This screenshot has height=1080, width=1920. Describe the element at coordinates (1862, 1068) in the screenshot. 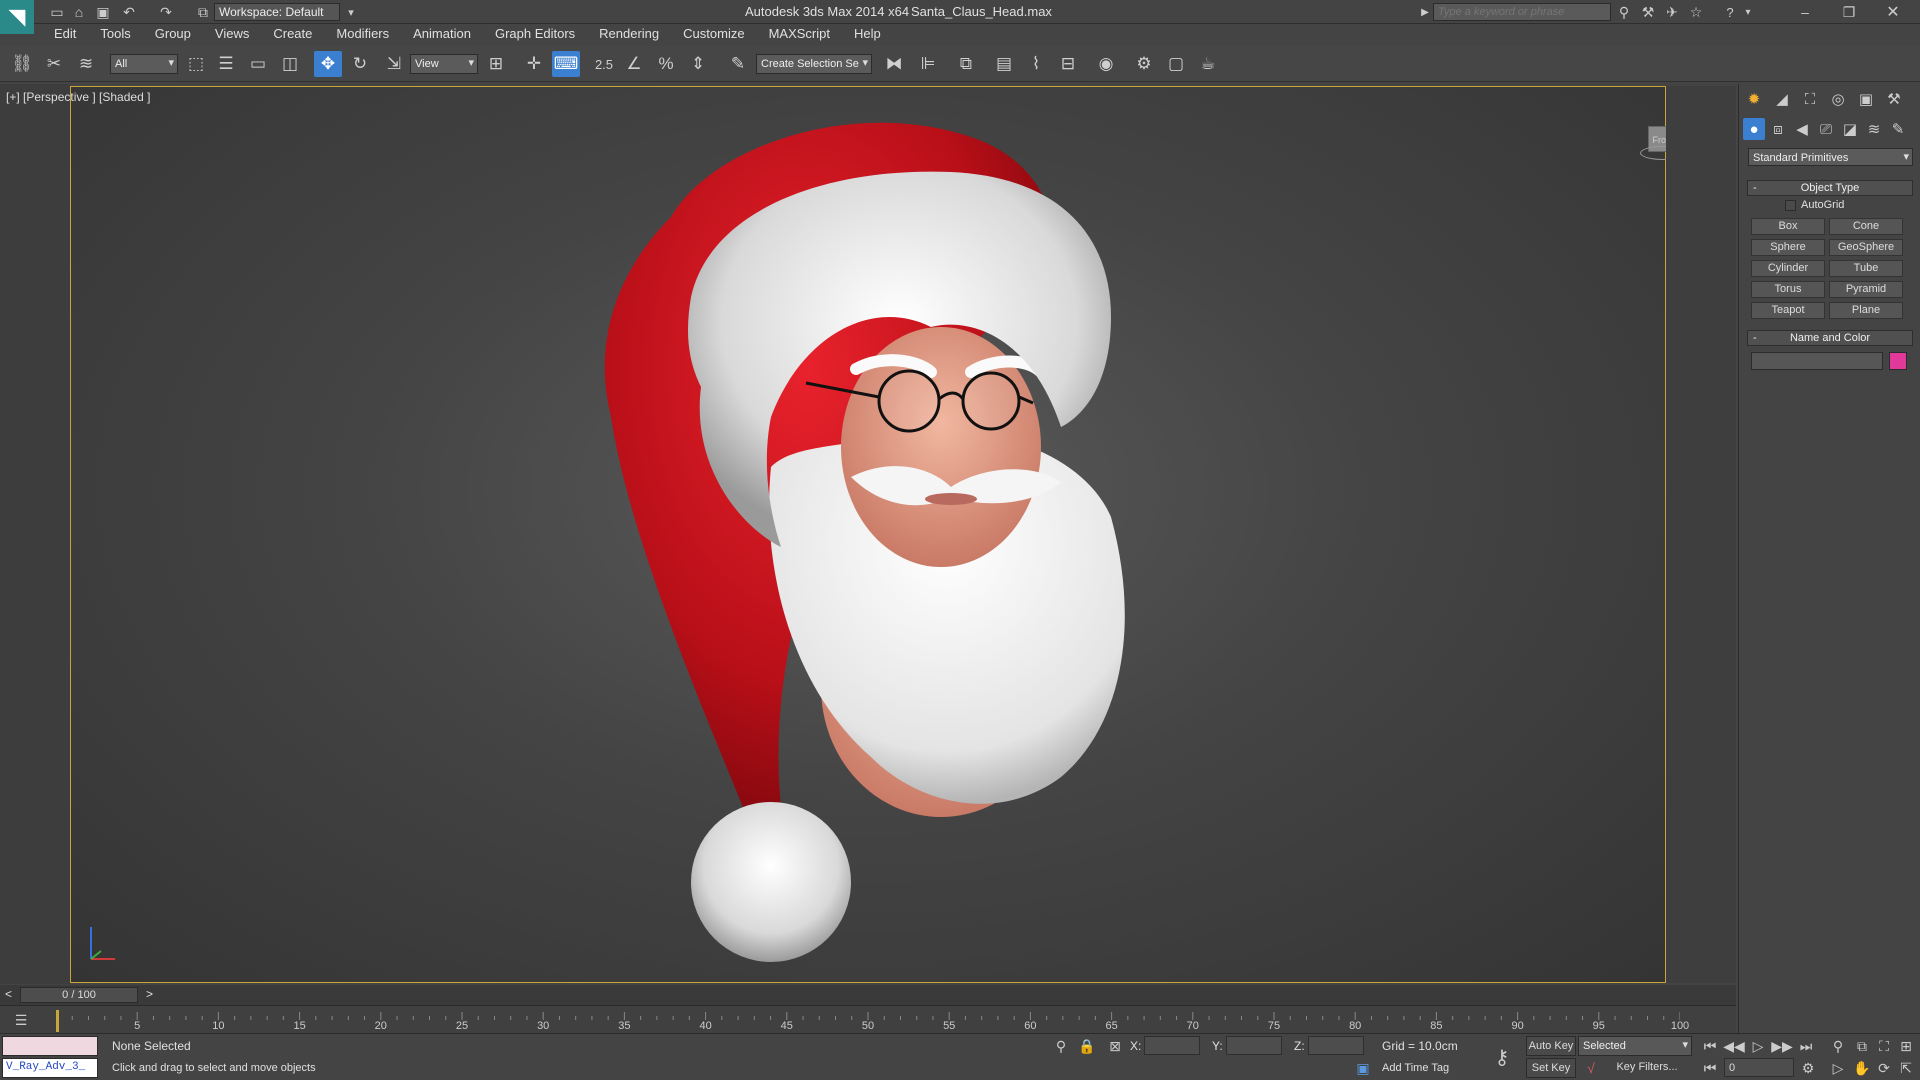

I see `pan-view-icon: ✋` at that location.